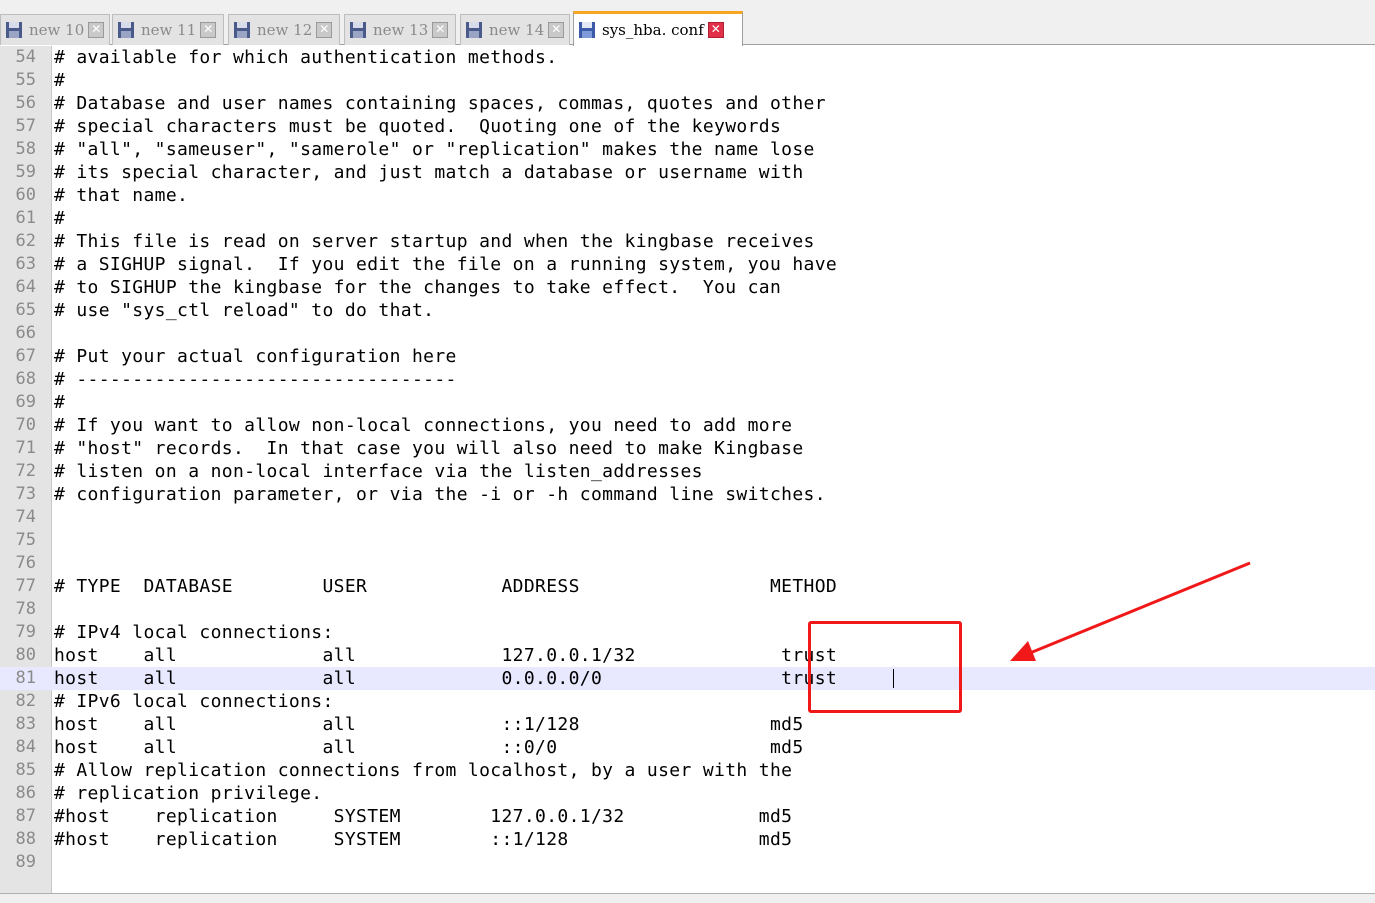 The height and width of the screenshot is (903, 1375). Describe the element at coordinates (1130, 611) in the screenshot. I see `red-arrow-icon` at that location.